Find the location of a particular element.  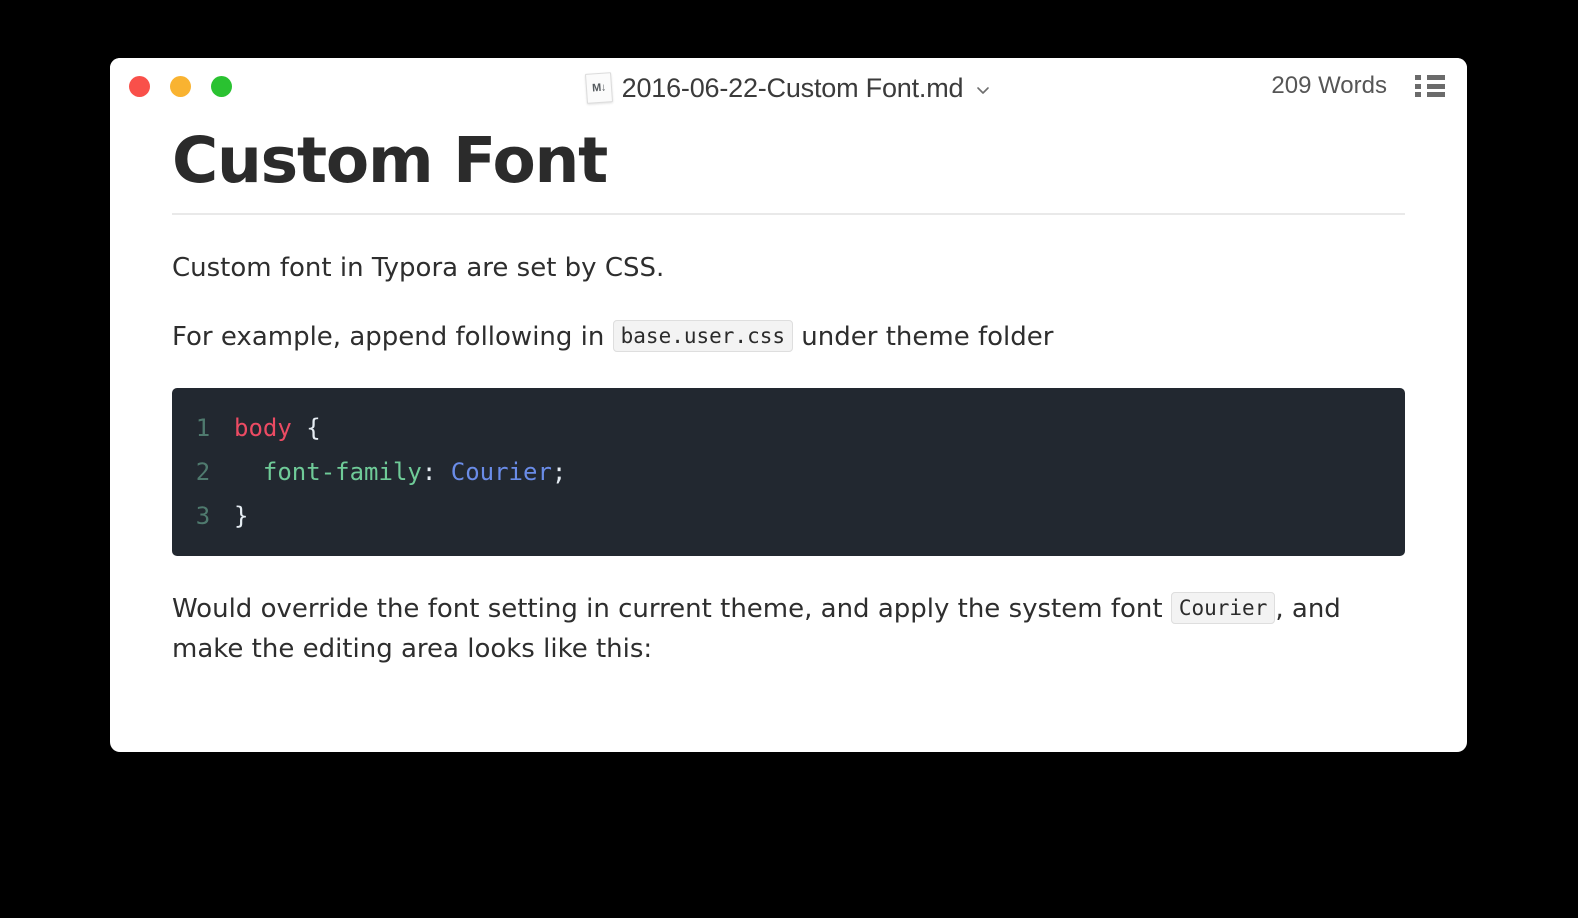

code-line-text: body { is located at coordinates (277, 428).